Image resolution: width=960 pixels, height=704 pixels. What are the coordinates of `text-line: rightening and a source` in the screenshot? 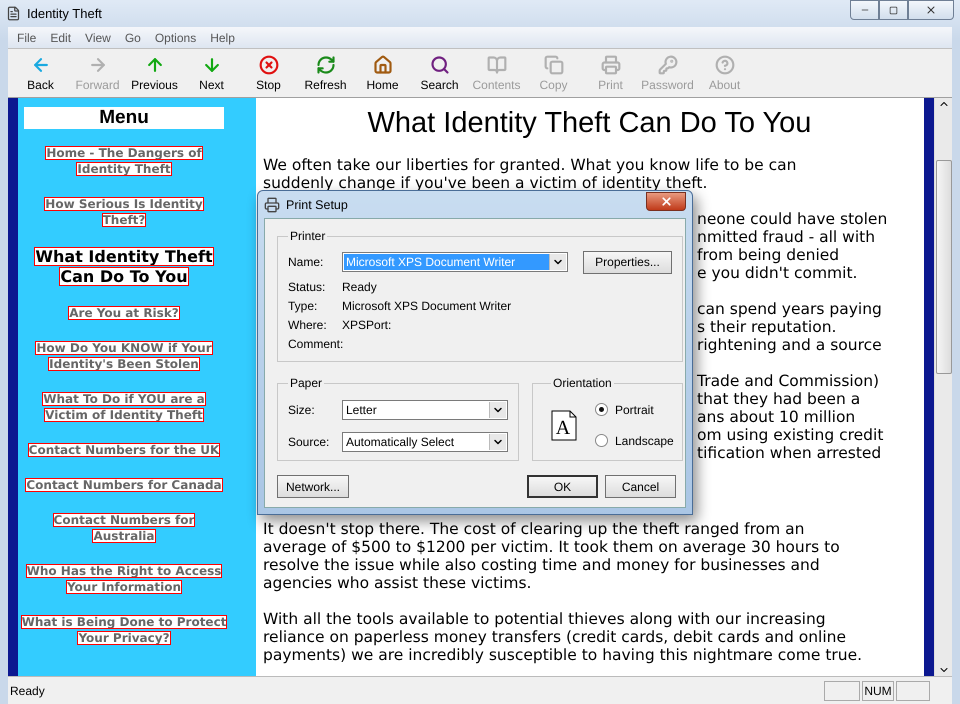 It's located at (789, 345).